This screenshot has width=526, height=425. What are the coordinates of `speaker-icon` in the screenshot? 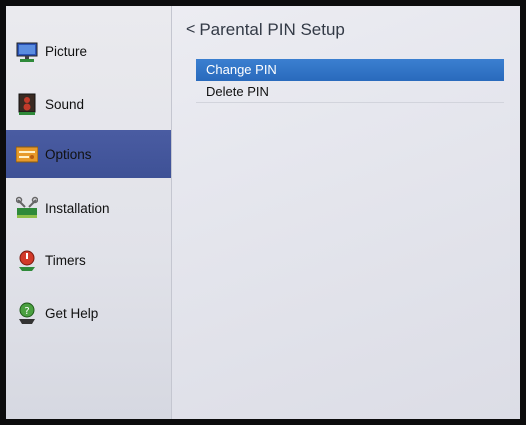 It's located at (27, 104).